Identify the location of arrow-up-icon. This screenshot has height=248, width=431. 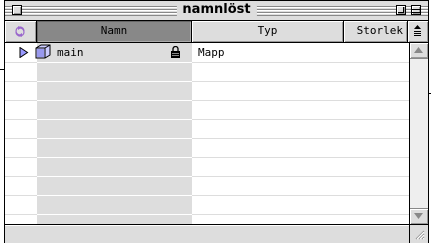
(418, 50).